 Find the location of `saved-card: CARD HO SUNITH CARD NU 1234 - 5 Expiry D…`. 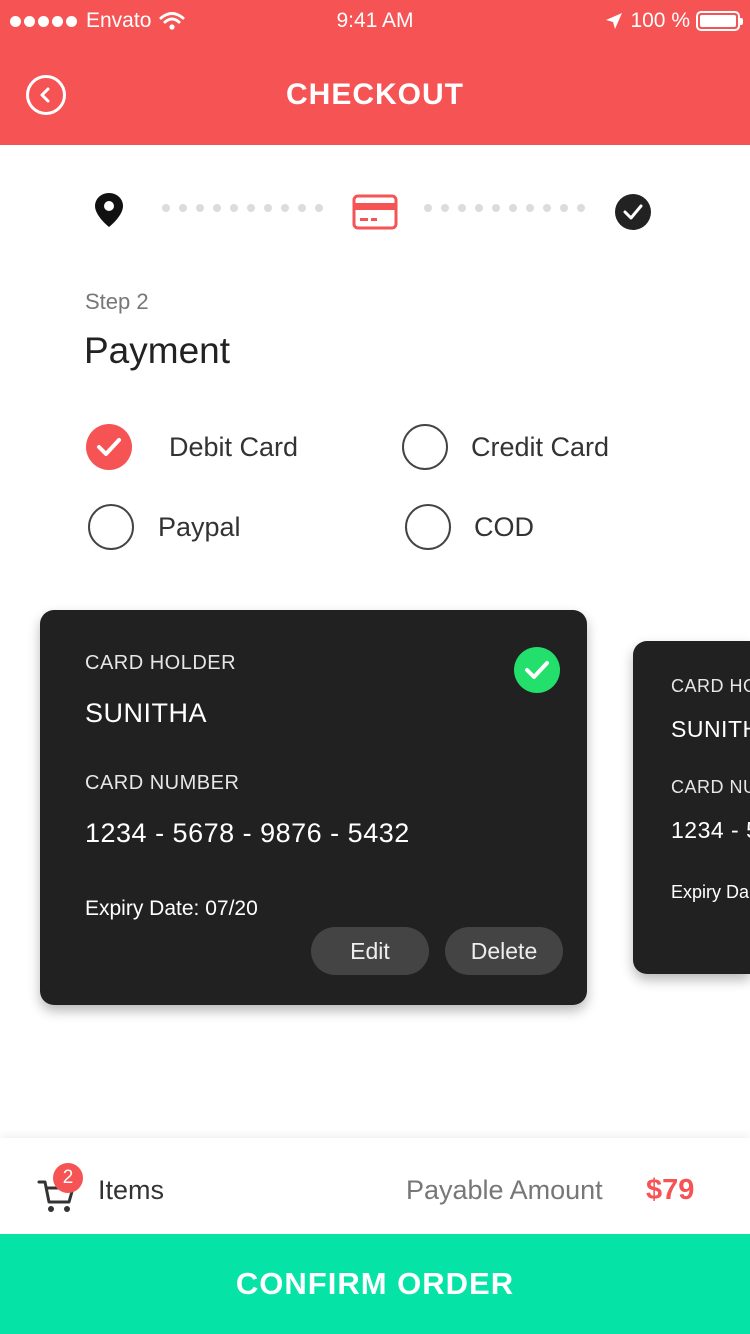

saved-card: CARD HO SUNITH CARD NU 1234 - 5 Expiry D… is located at coordinates (691, 807).